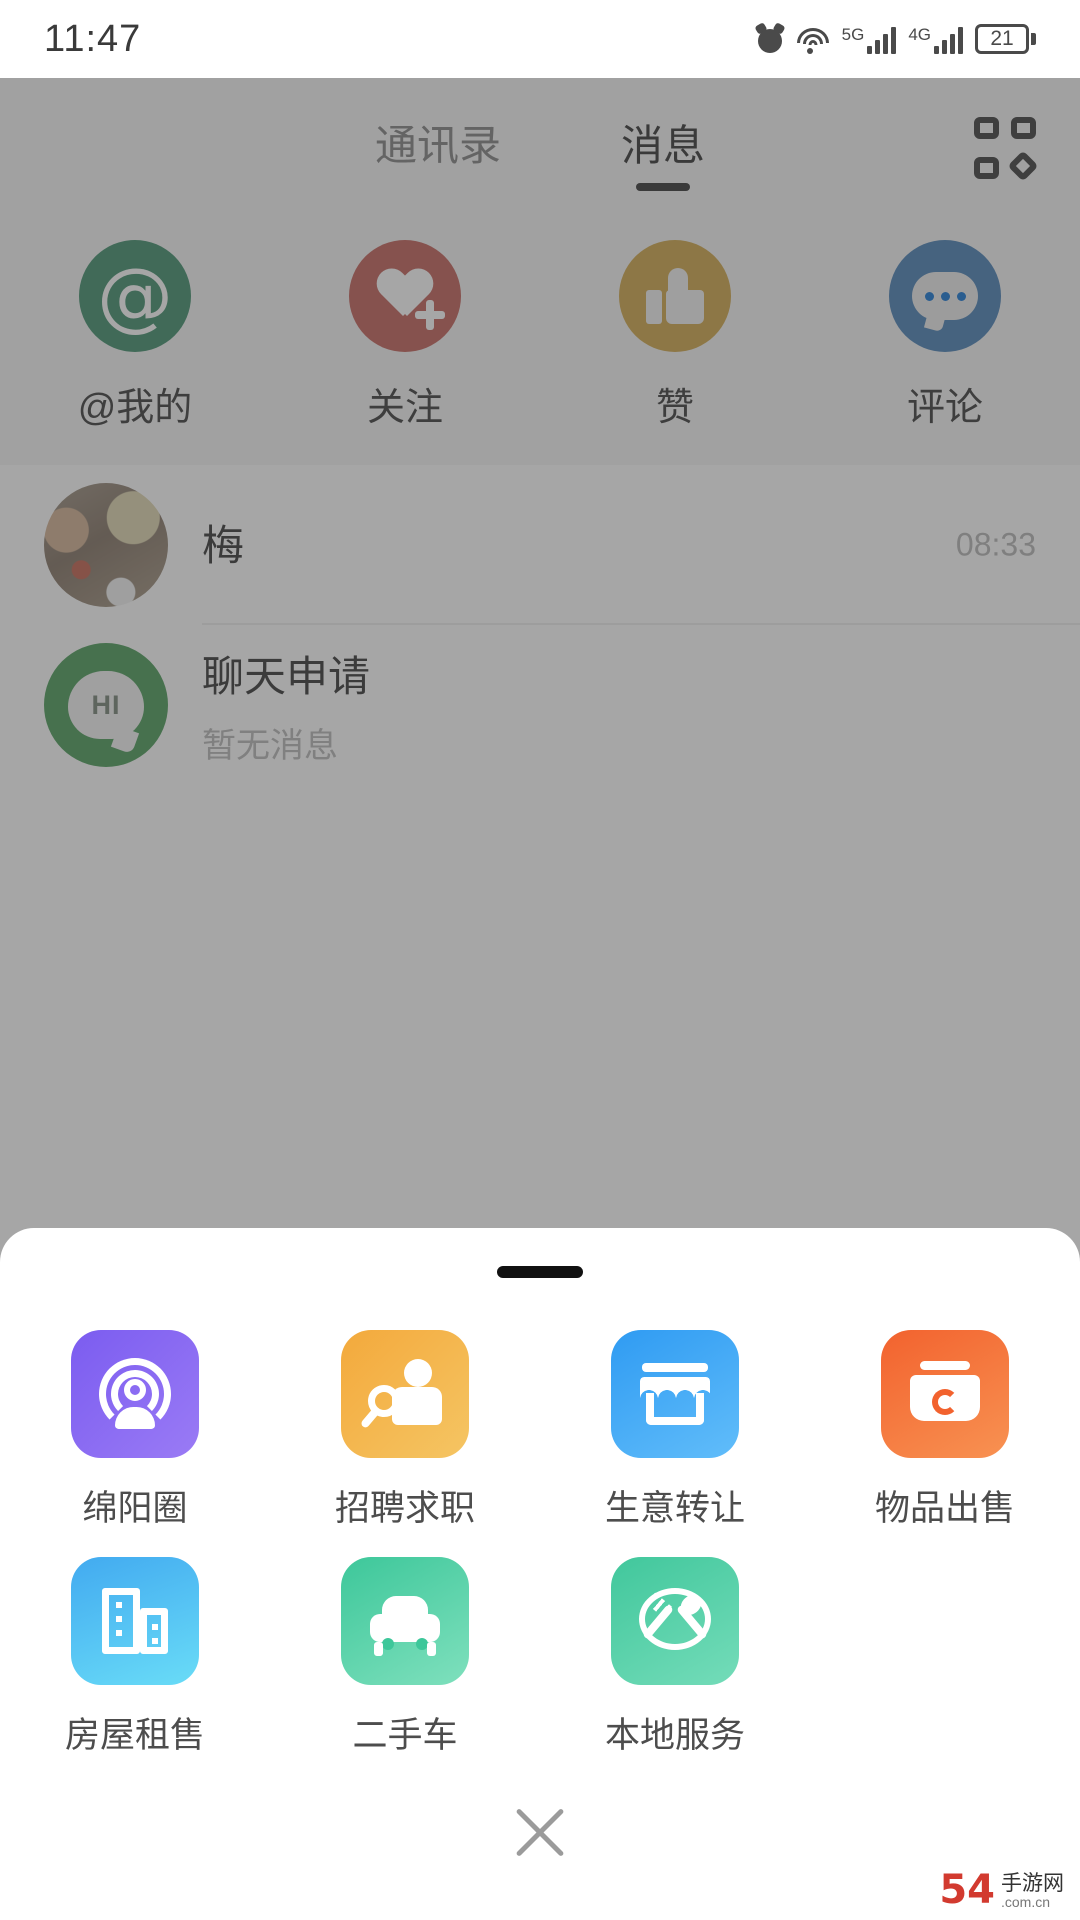 The width and height of the screenshot is (1080, 1920). I want to click on storefront-icon, so click(675, 1394).